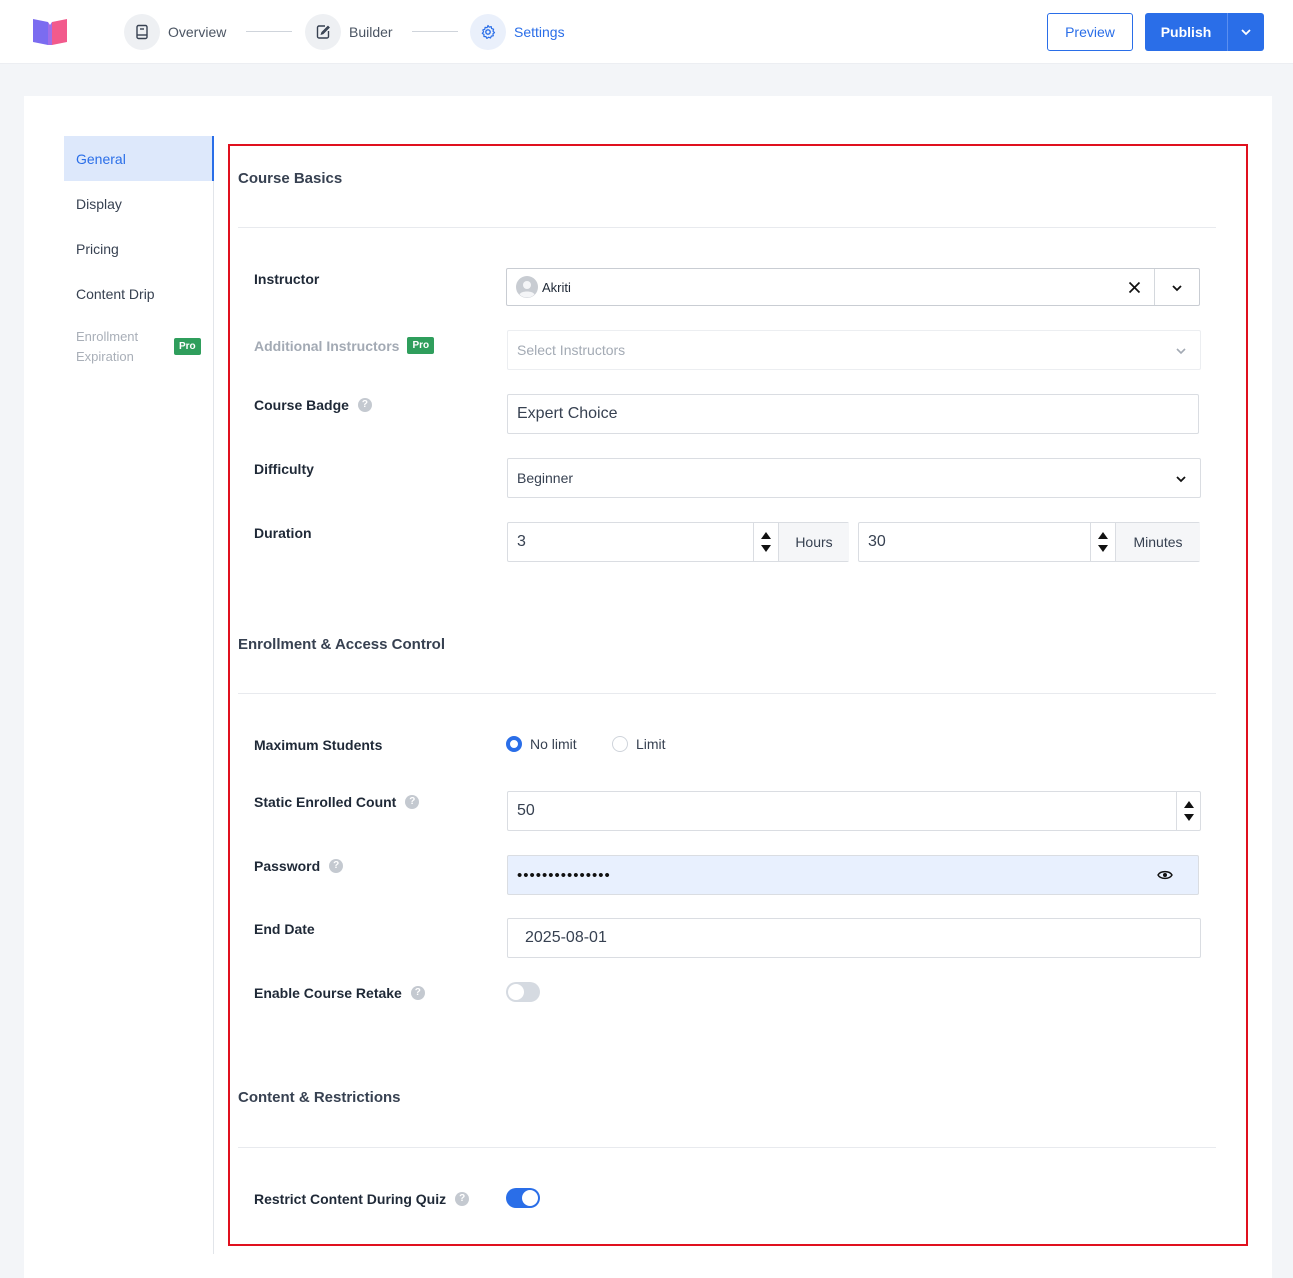  Describe the element at coordinates (564, 875) in the screenshot. I see `password-value: •••••••••••••••` at that location.